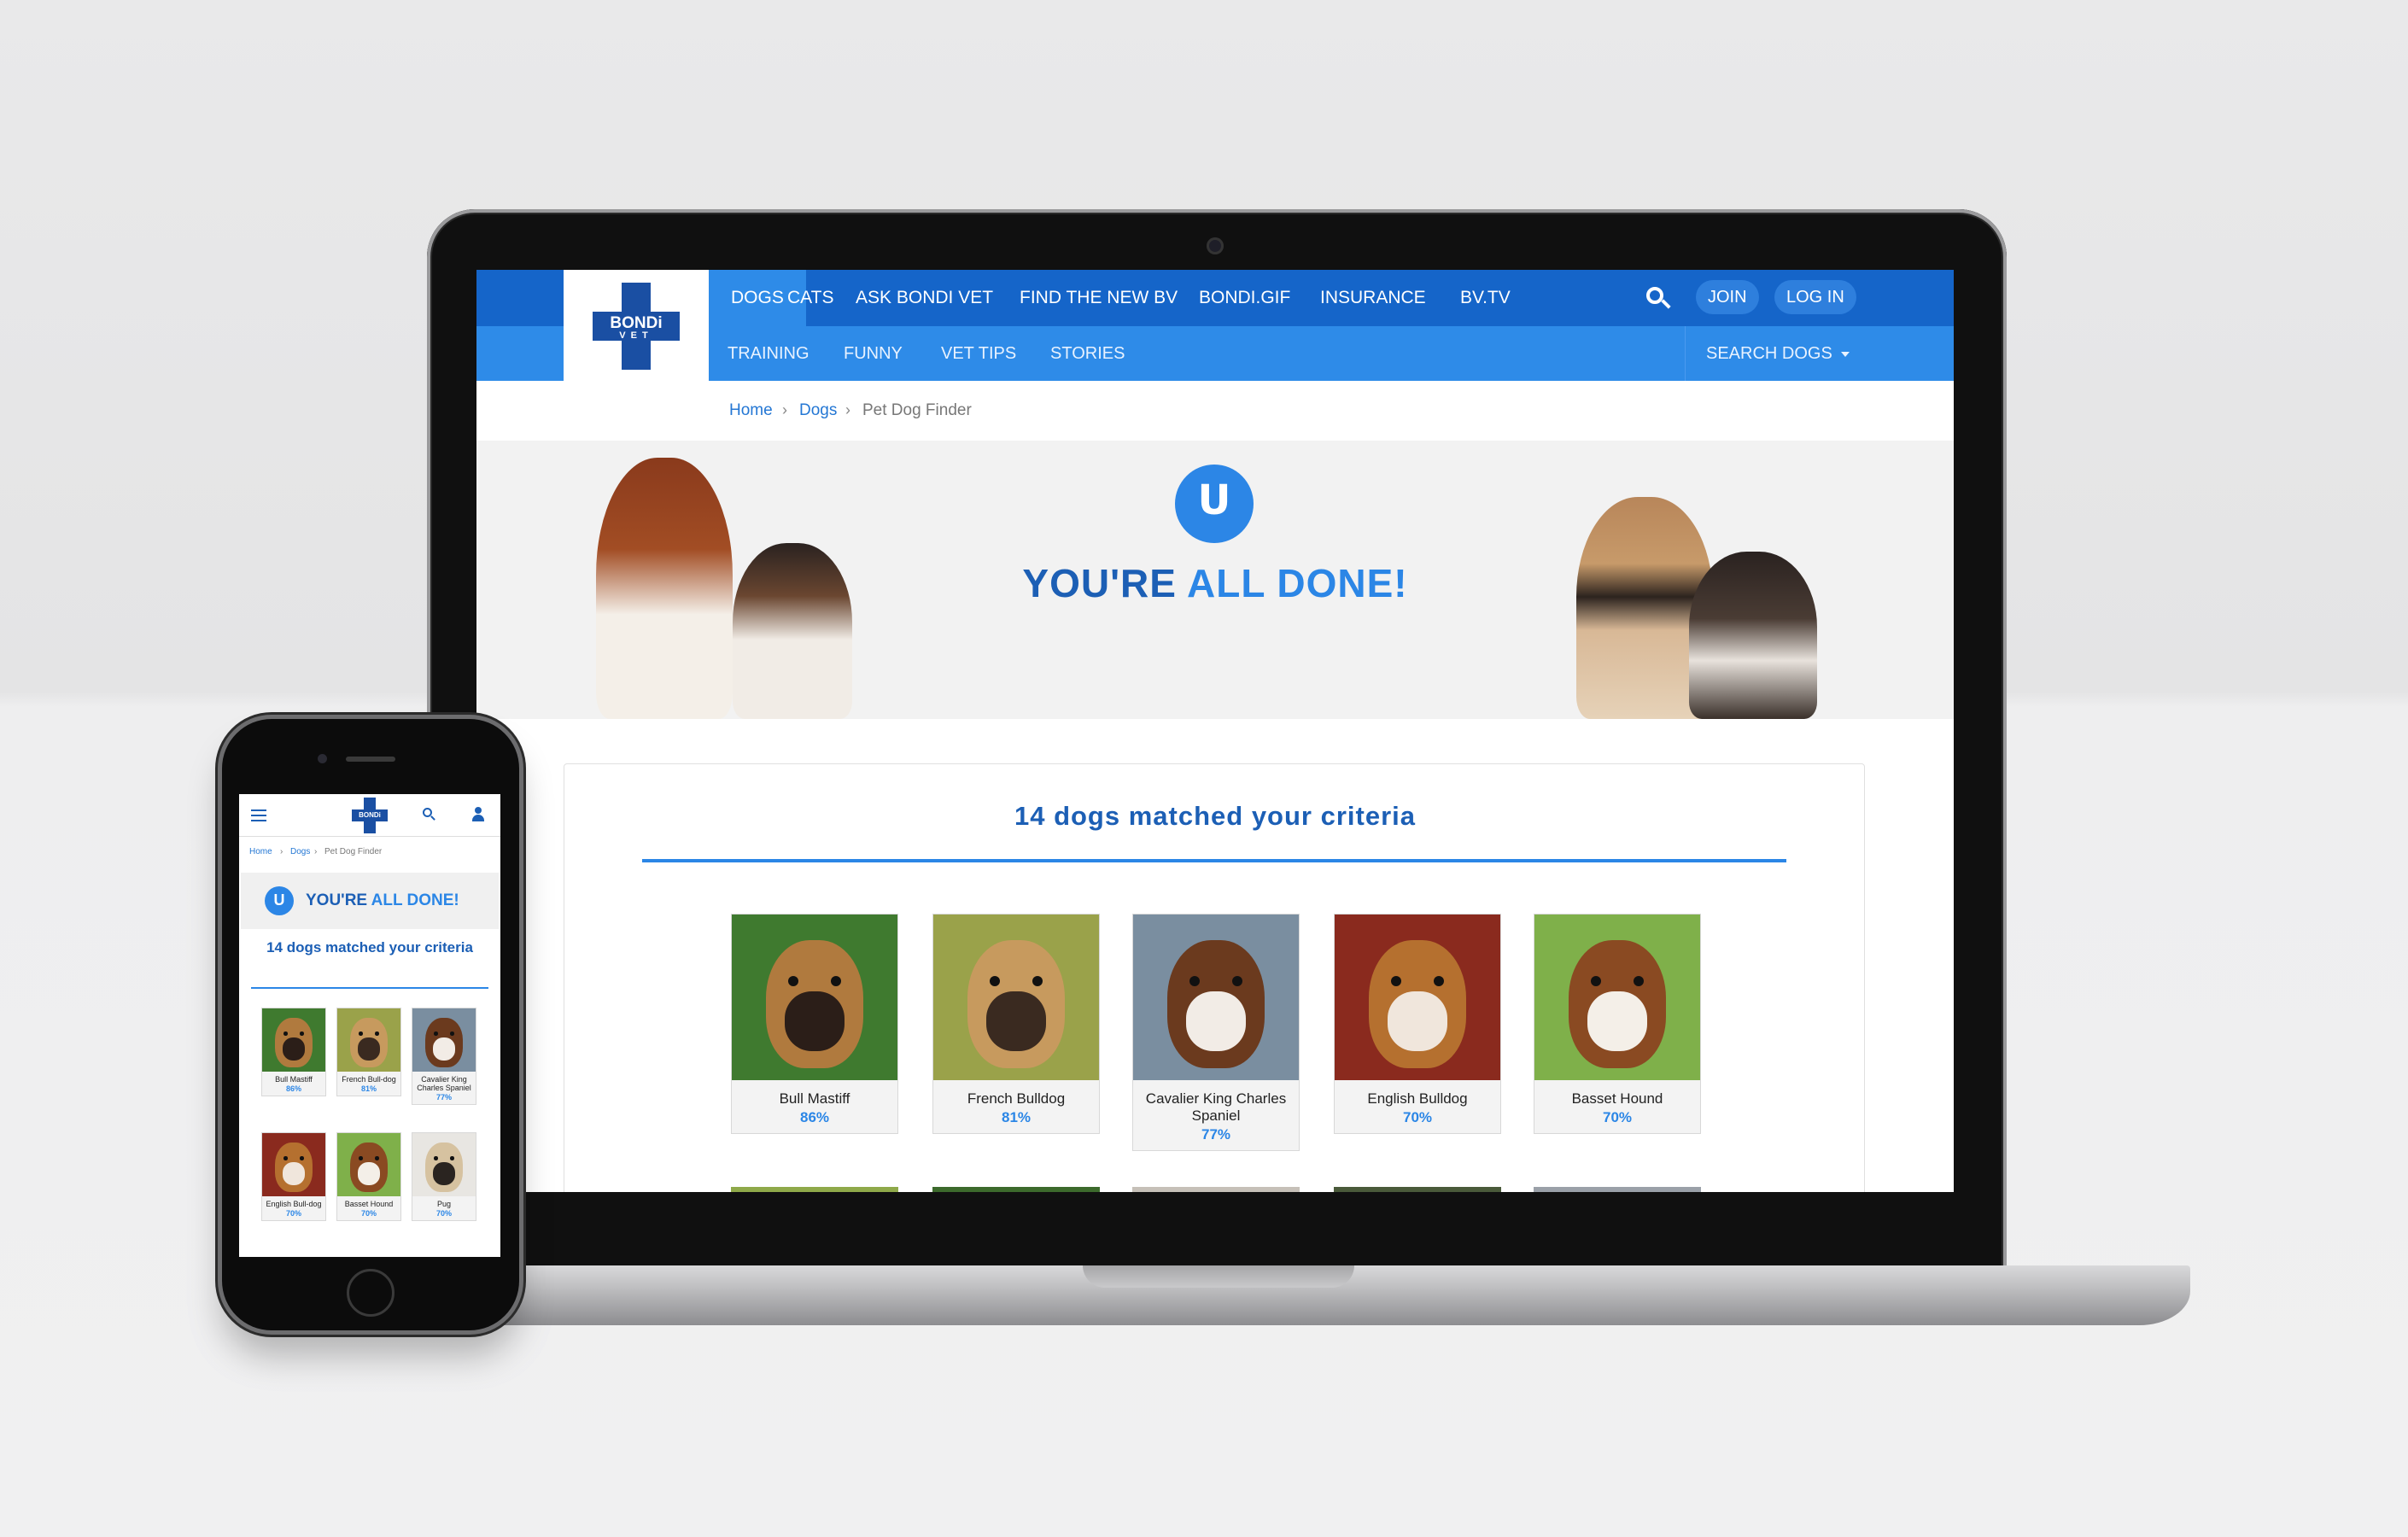  I want to click on mobile-match-percentage: 77%, so click(443, 1097).